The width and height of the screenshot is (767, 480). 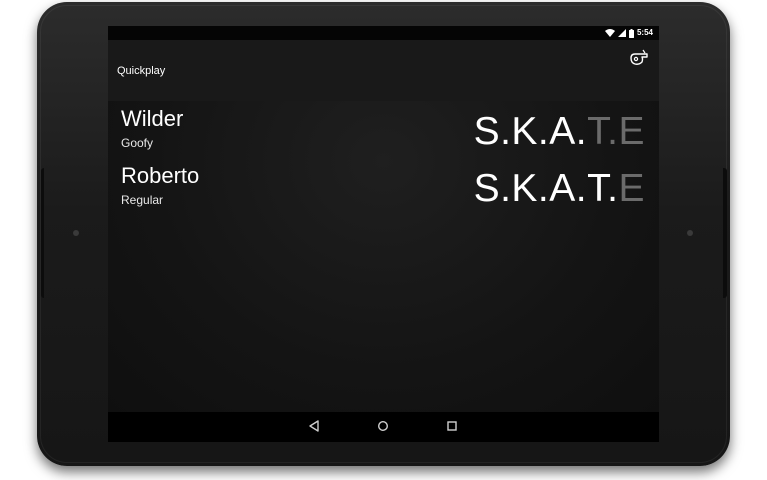 What do you see at coordinates (152, 118) in the screenshot?
I see `player-name: Wilder` at bounding box center [152, 118].